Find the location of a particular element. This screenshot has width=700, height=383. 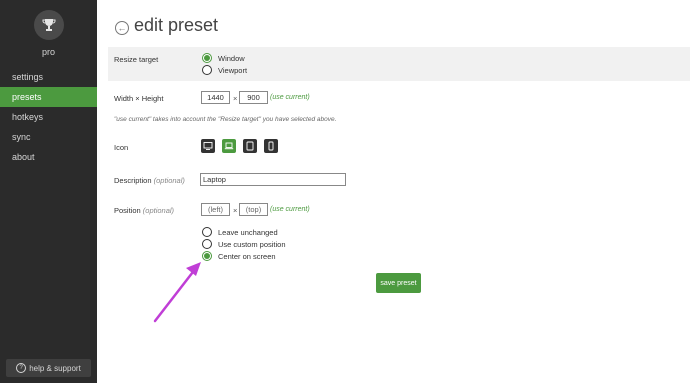

phone-icon is located at coordinates (271, 146).